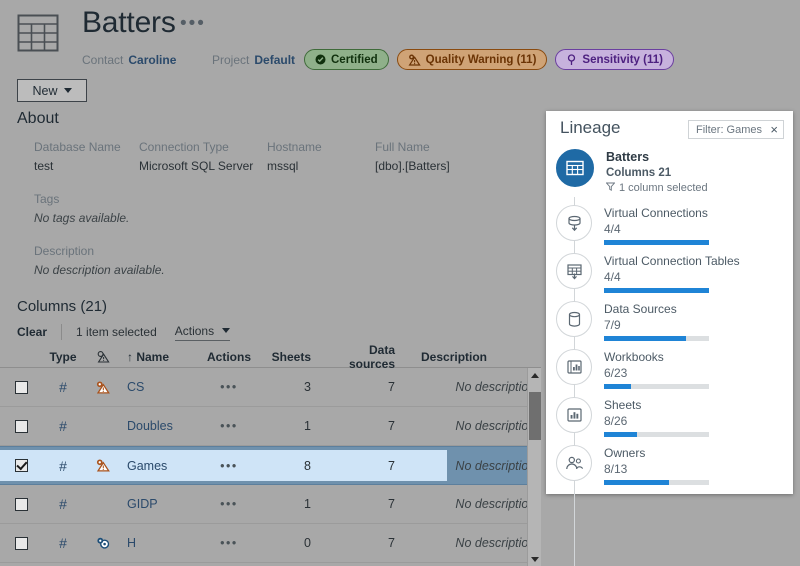  What do you see at coordinates (270, 387) in the screenshot?
I see `table-row: # CS ••• 3 7 No description` at bounding box center [270, 387].